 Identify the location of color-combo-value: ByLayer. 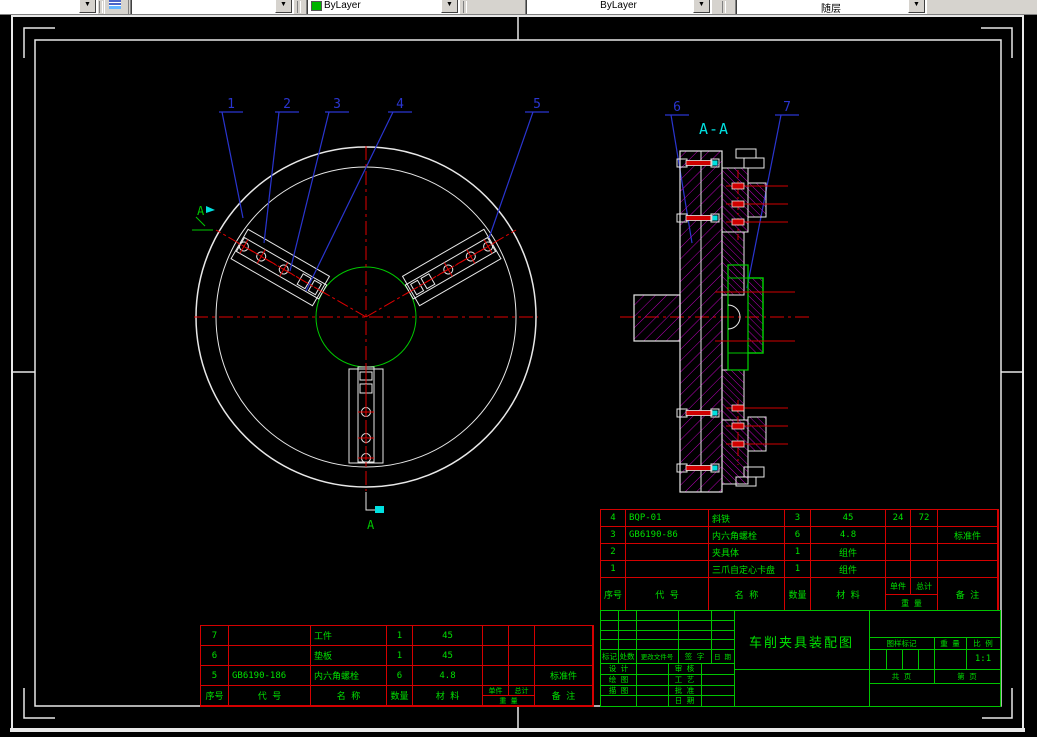
(342, 5).